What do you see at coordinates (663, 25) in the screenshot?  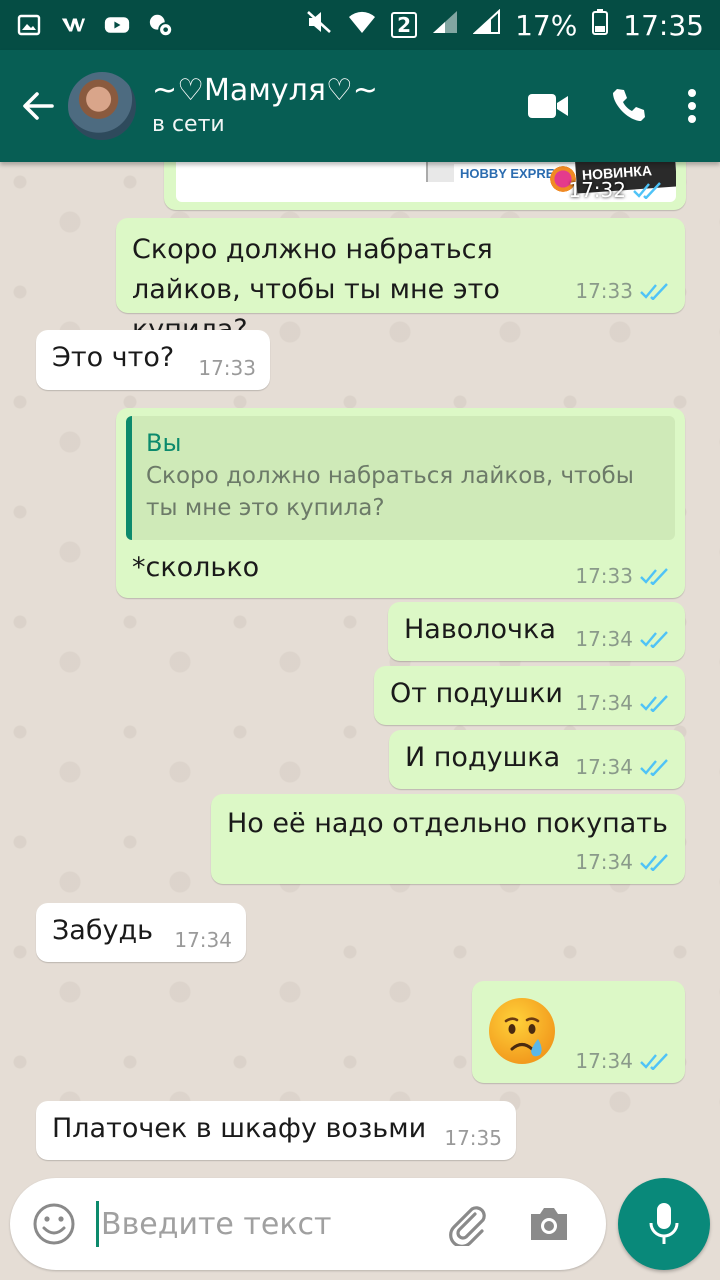 I see `clock: 17:35` at bounding box center [663, 25].